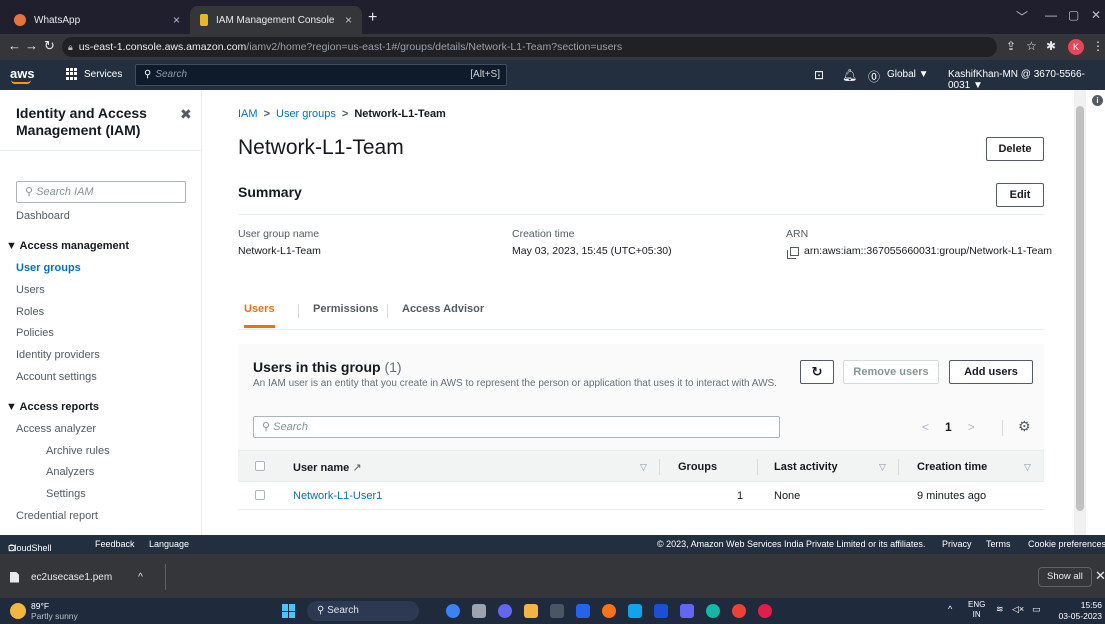  Describe the element at coordinates (531, 611) in the screenshot. I see `file-explorer-icon` at that location.